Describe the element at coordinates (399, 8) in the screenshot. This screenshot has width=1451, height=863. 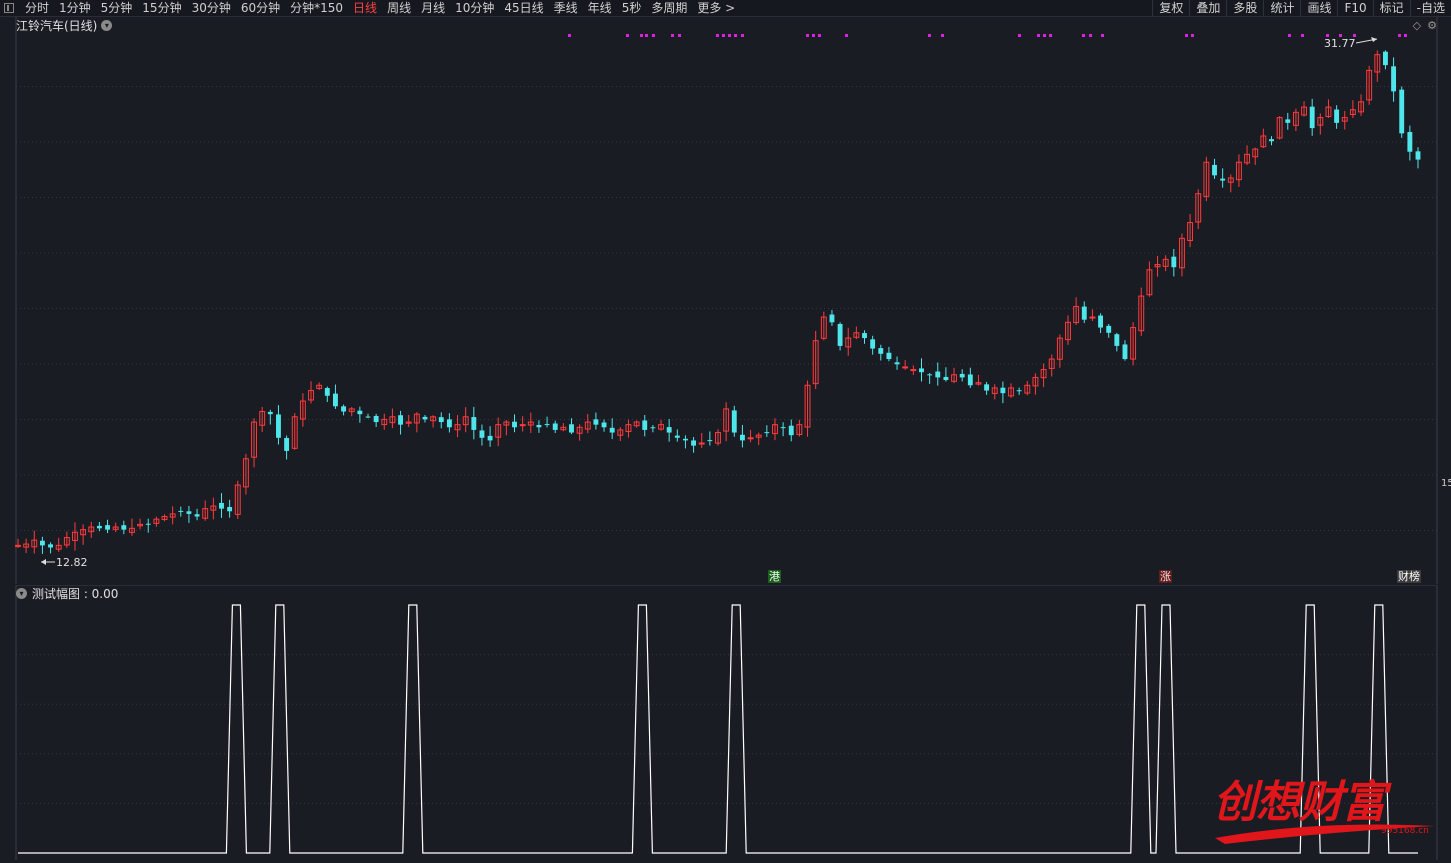
I see `period-tab-8: 周线` at that location.